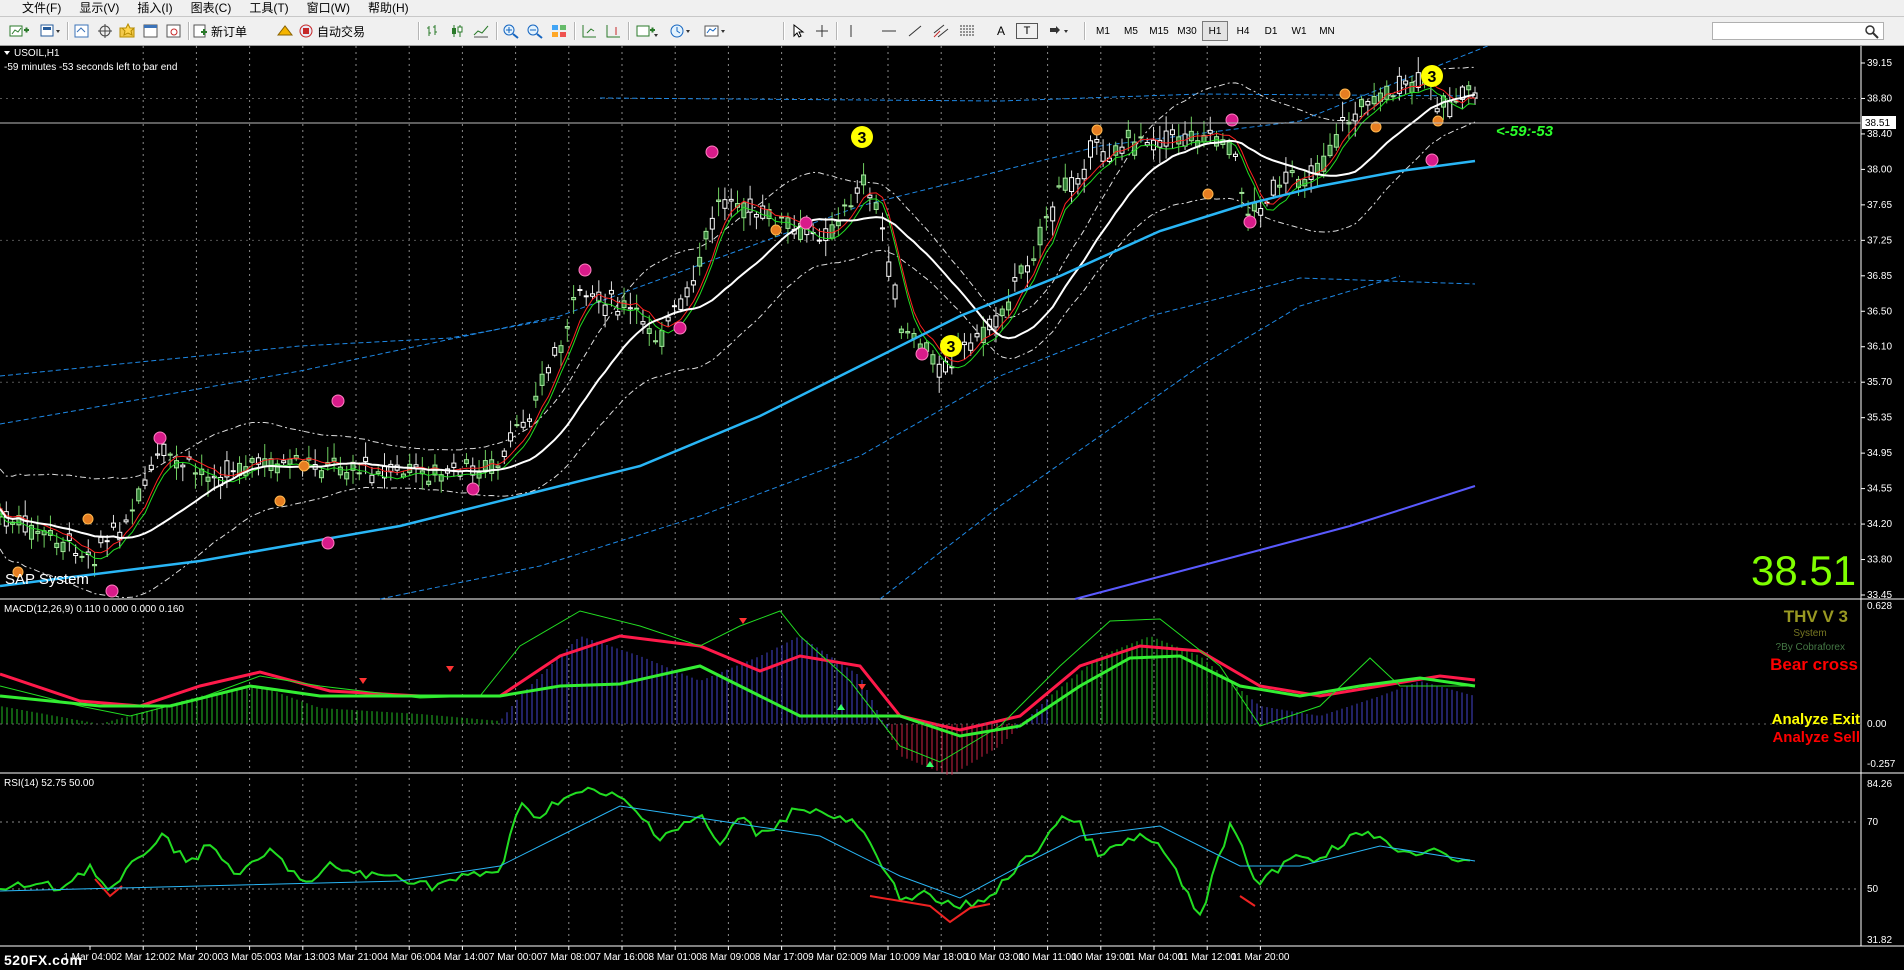 The image size is (1904, 970). Describe the element at coordinates (268, 8) in the screenshot. I see `menu-item-4: 工具(T)` at that location.